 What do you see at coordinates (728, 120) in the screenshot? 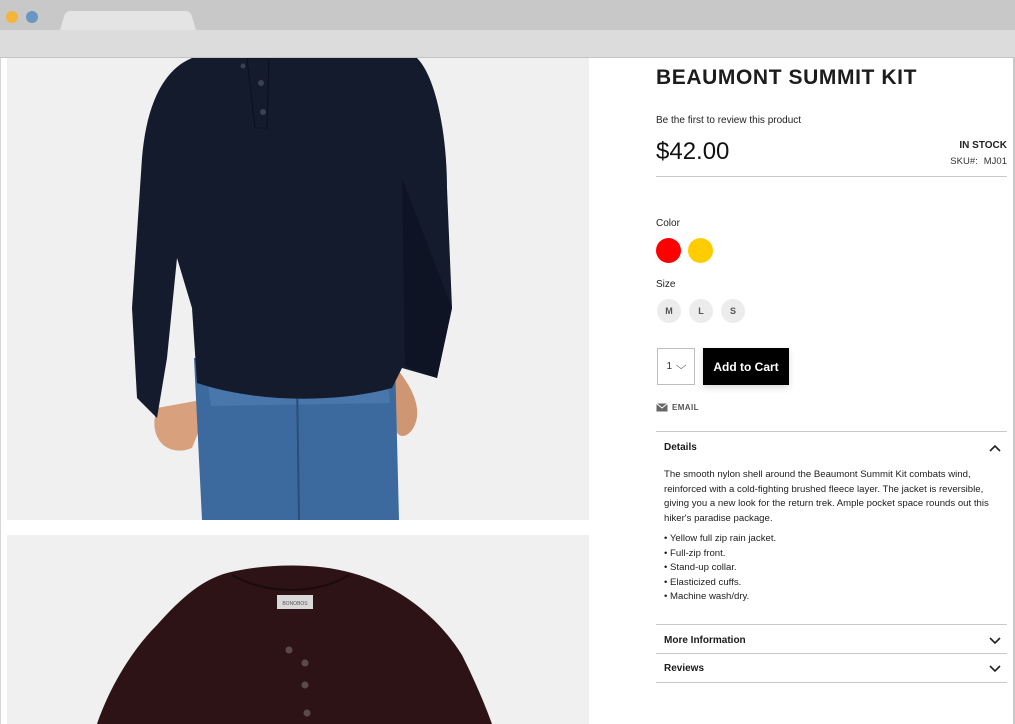
I see `review-link: Be the first to review this product` at bounding box center [728, 120].